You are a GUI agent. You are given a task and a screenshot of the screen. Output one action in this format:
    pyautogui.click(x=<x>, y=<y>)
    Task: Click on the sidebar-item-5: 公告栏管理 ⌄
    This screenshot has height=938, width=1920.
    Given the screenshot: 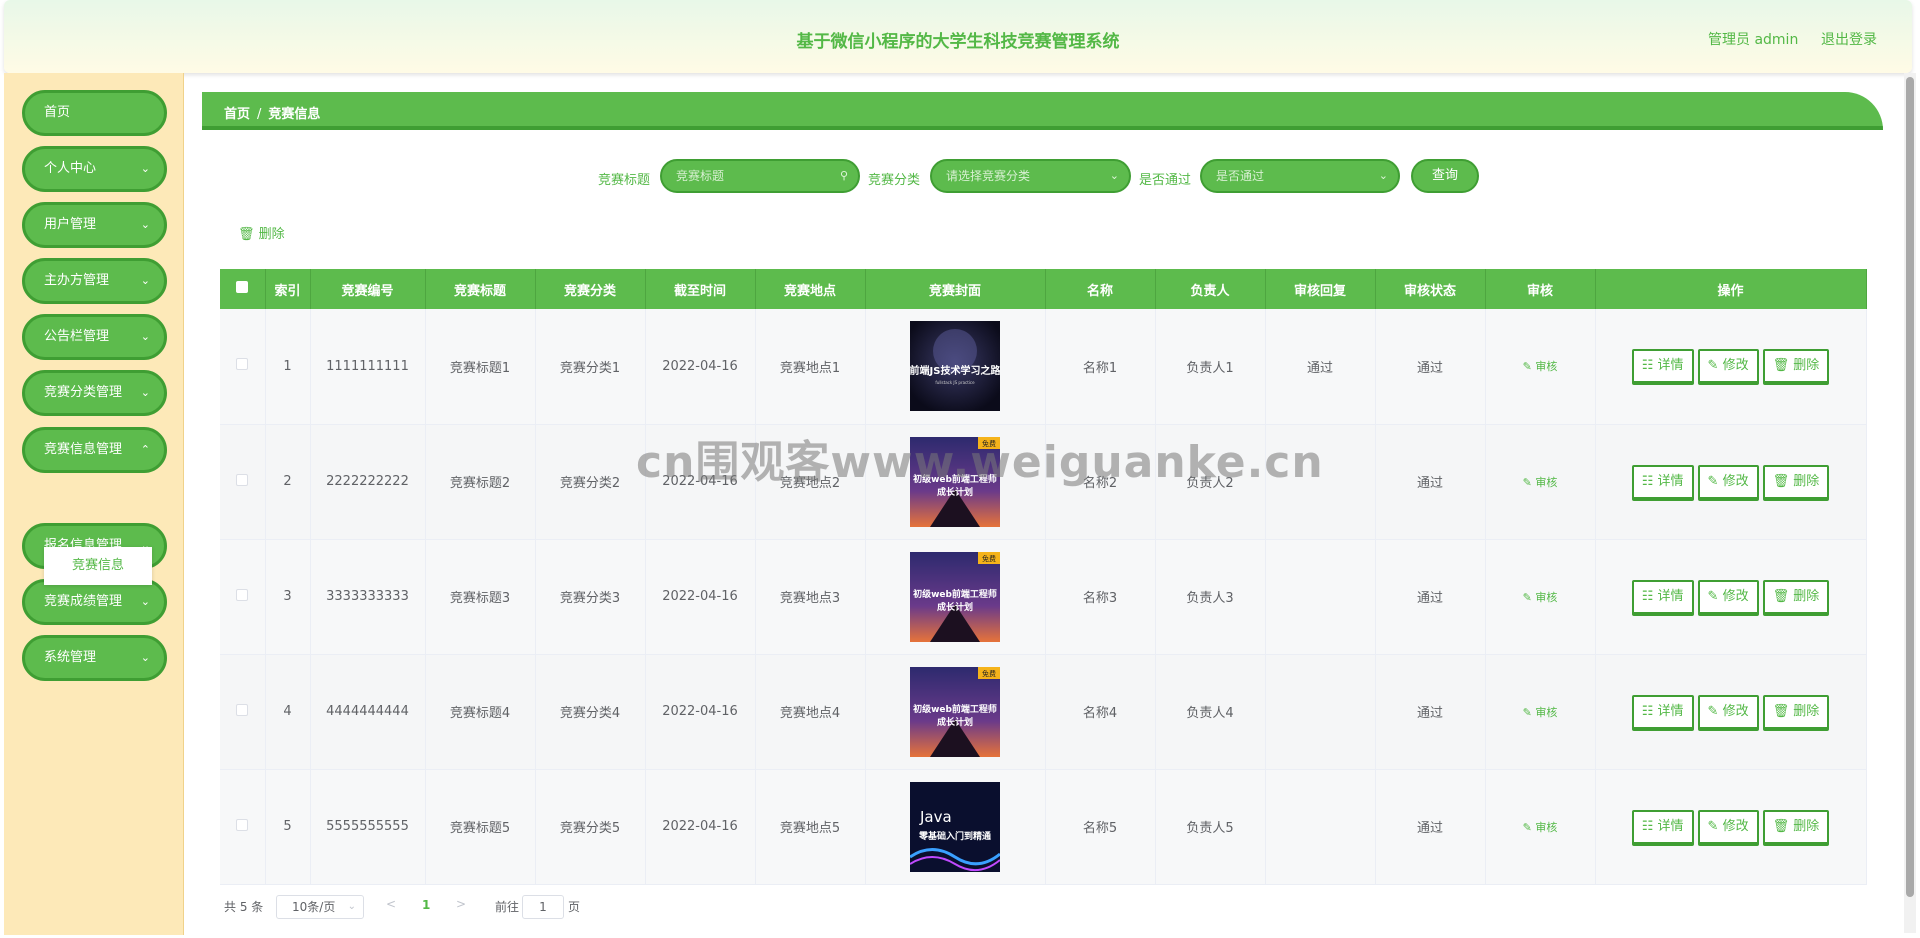 What is the action you would take?
    pyautogui.click(x=94, y=337)
    